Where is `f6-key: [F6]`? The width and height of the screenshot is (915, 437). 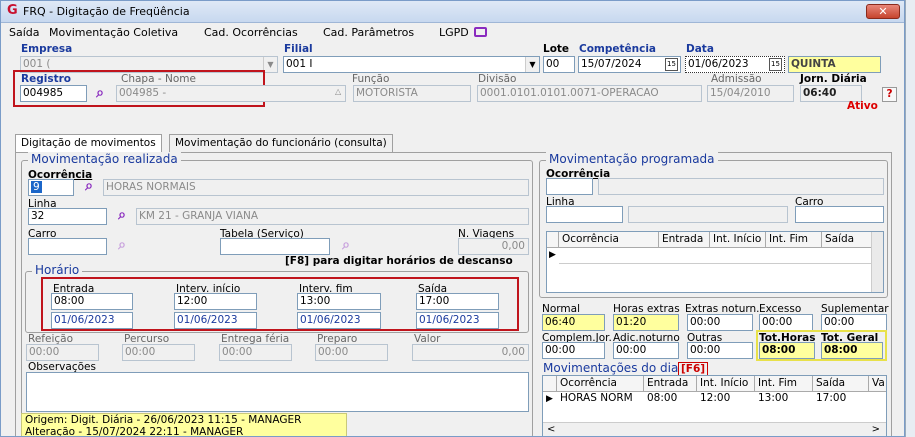 f6-key: [F6] is located at coordinates (693, 369).